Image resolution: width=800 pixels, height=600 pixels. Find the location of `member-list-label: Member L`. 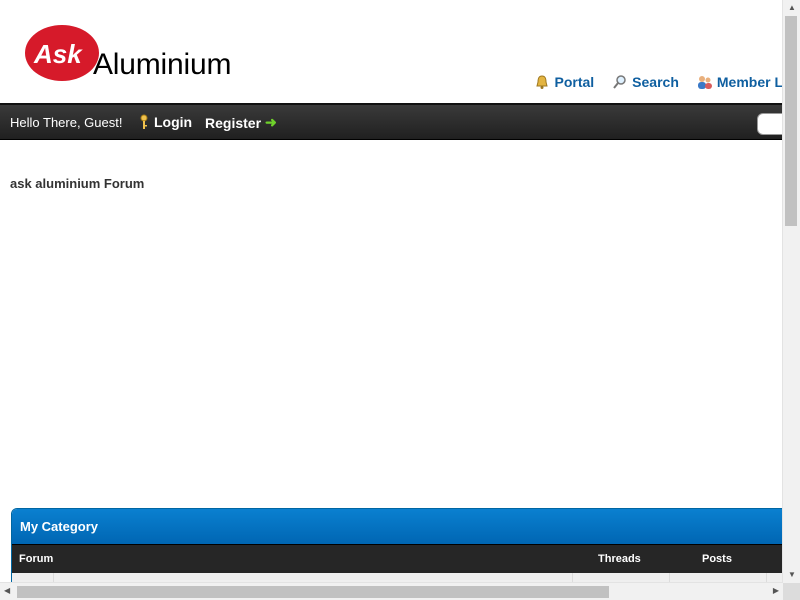

member-list-label: Member L is located at coordinates (749, 82).